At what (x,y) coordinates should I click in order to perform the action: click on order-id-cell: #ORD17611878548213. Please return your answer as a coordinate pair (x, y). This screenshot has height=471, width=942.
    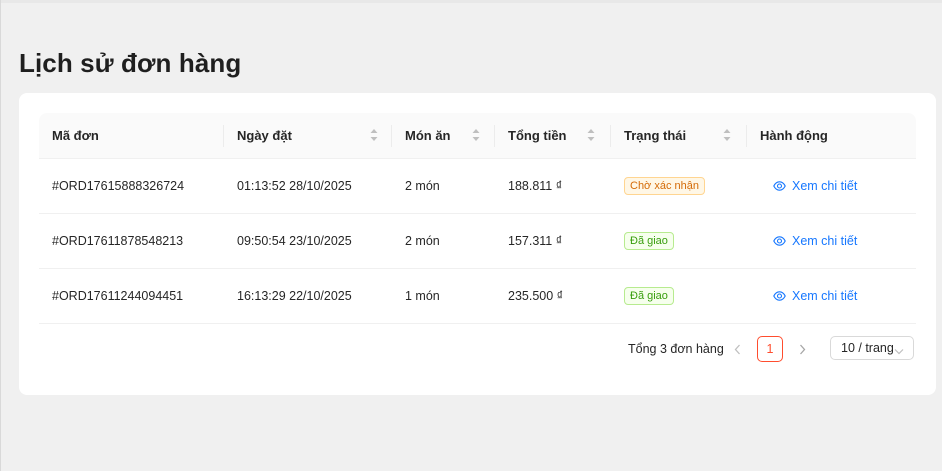
    Looking at the image, I should click on (118, 241).